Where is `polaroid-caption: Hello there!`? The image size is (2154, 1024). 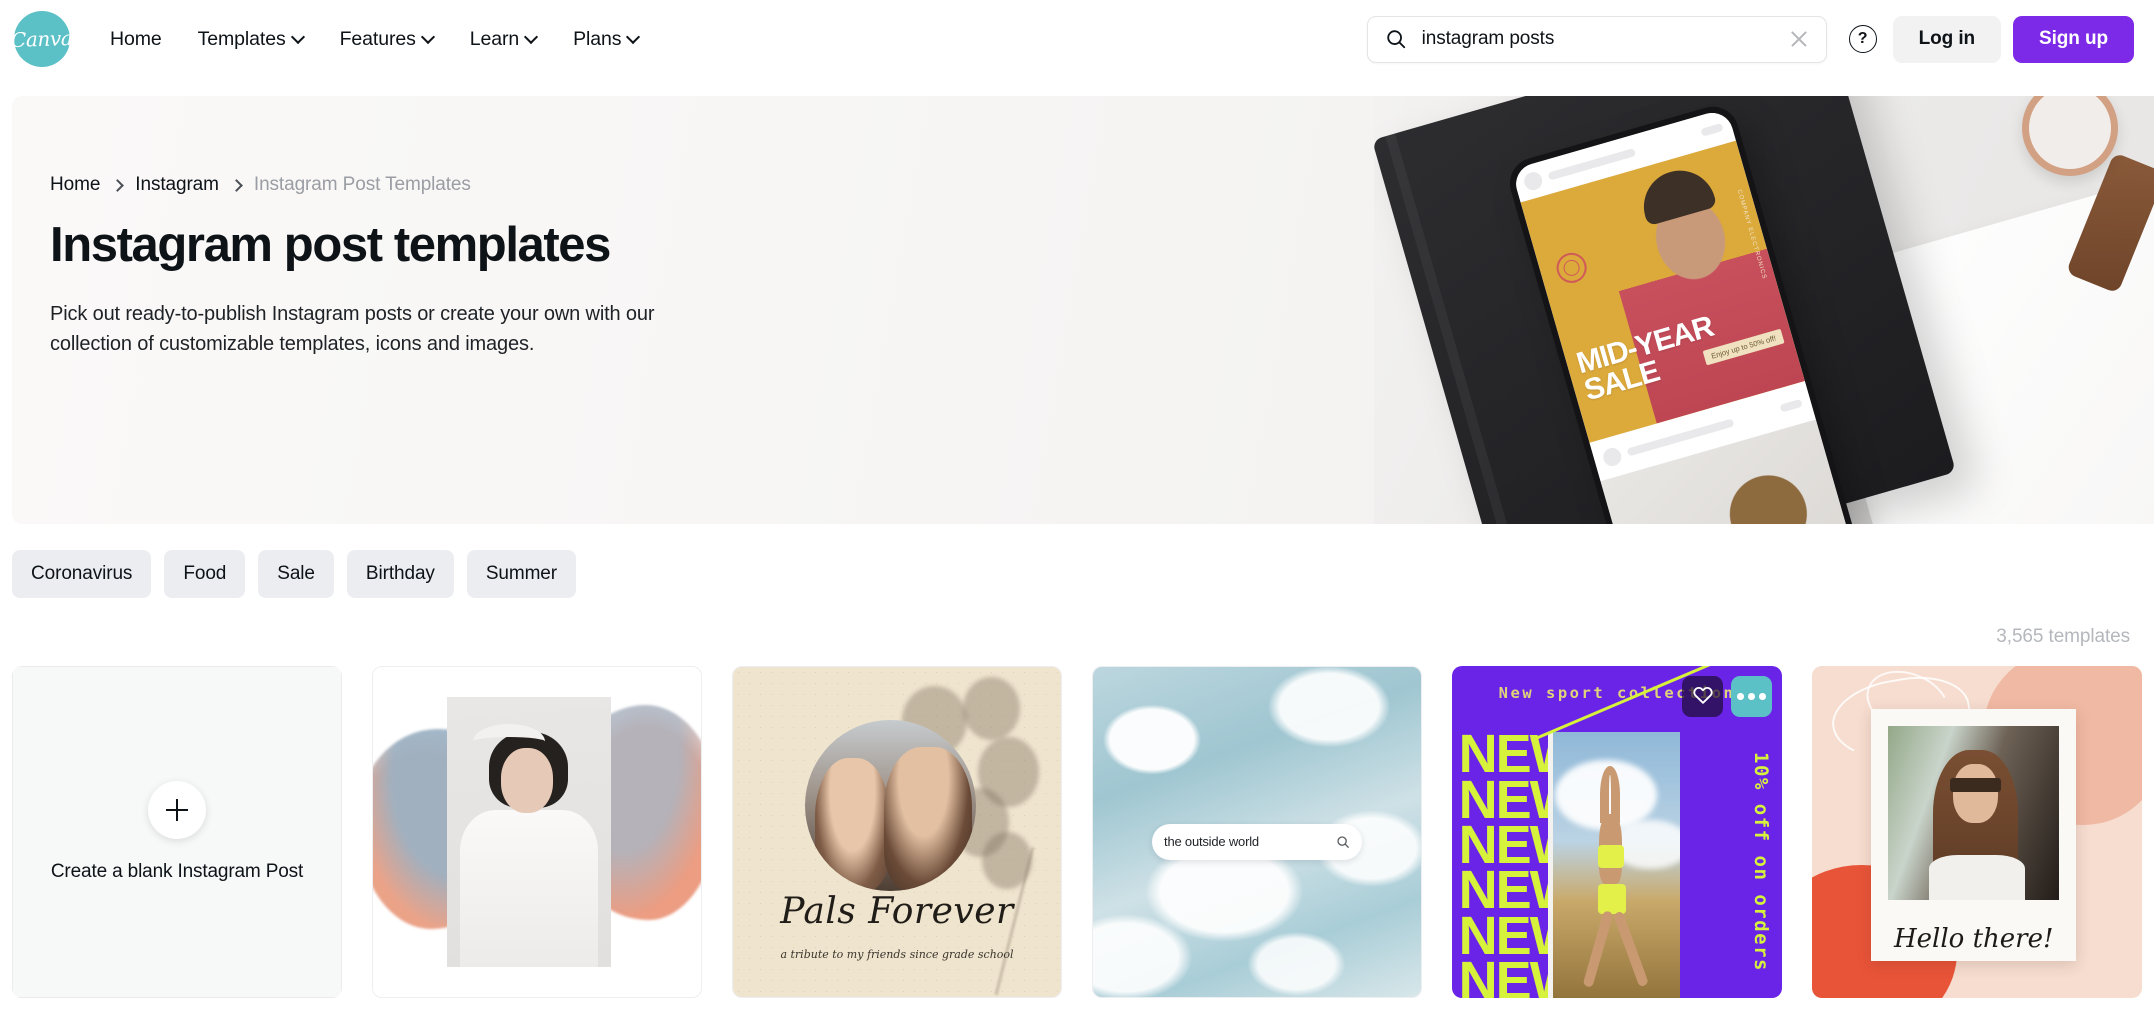
polaroid-caption: Hello there! is located at coordinates (1973, 938).